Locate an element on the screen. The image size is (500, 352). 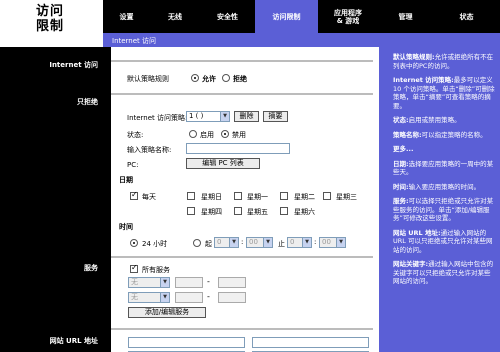
enable-label: 启用 is located at coordinates (207, 135).